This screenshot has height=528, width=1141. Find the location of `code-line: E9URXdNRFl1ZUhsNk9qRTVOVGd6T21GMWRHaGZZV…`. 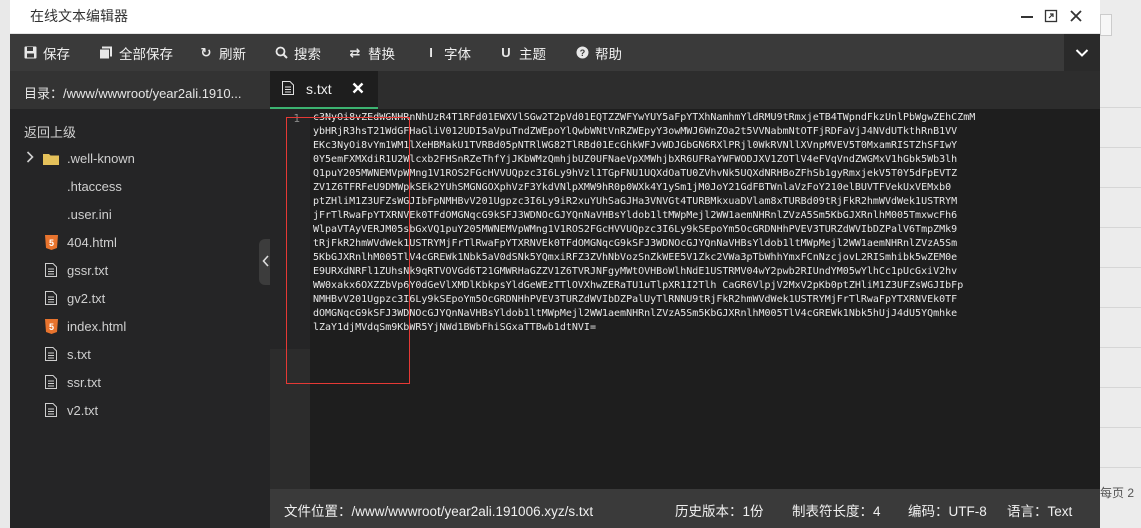

code-line: E9URXdNRFl1ZUhsNk9qRTVOVGd6T21GMWRHaGZZV… is located at coordinates (635, 271).